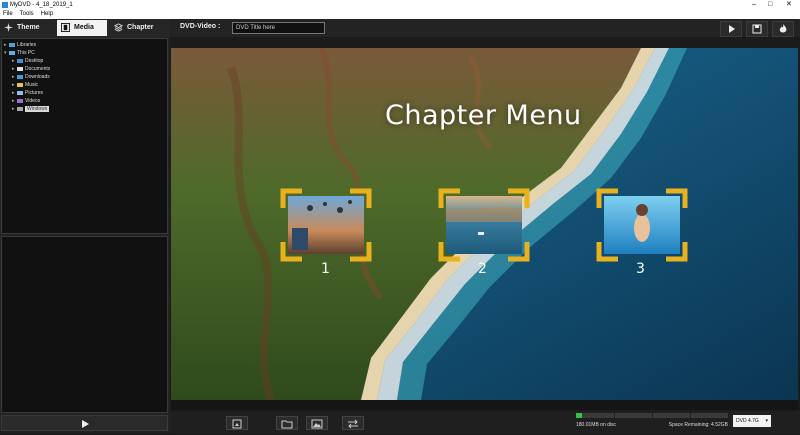  Describe the element at coordinates (20, 84) in the screenshot. I see `music-folder-icon` at that location.